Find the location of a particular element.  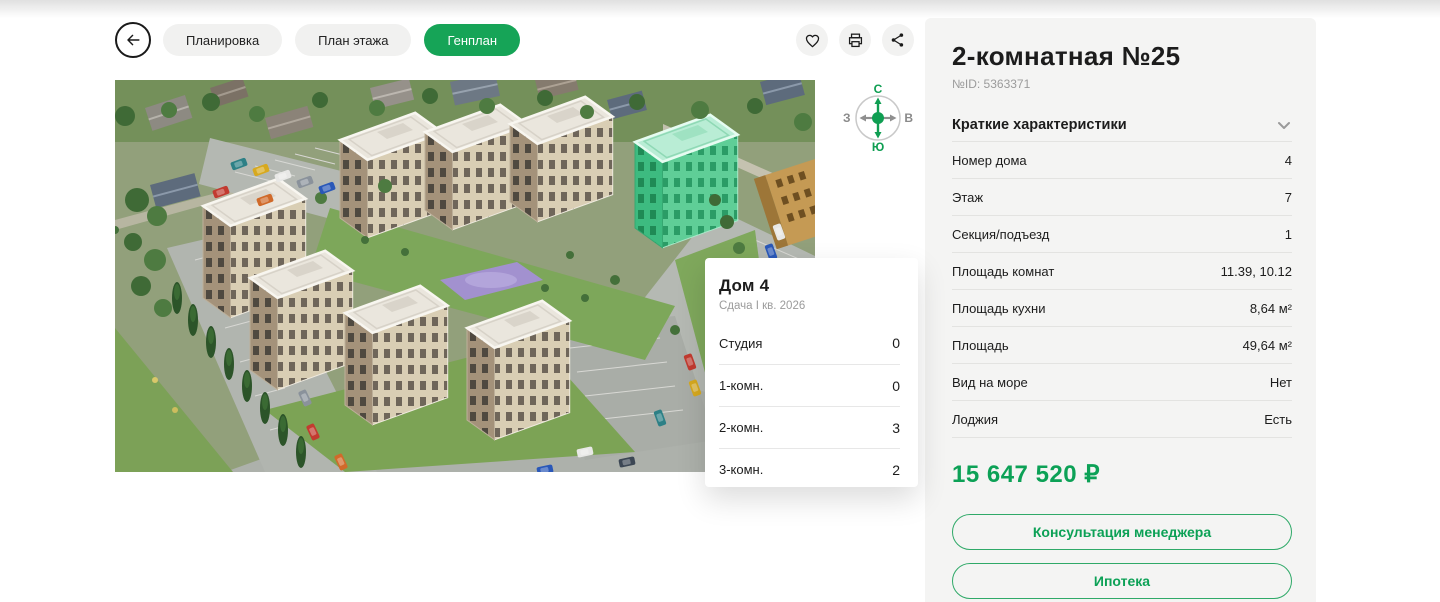

row-section: Секция/подъезд 1 is located at coordinates (1122, 234).